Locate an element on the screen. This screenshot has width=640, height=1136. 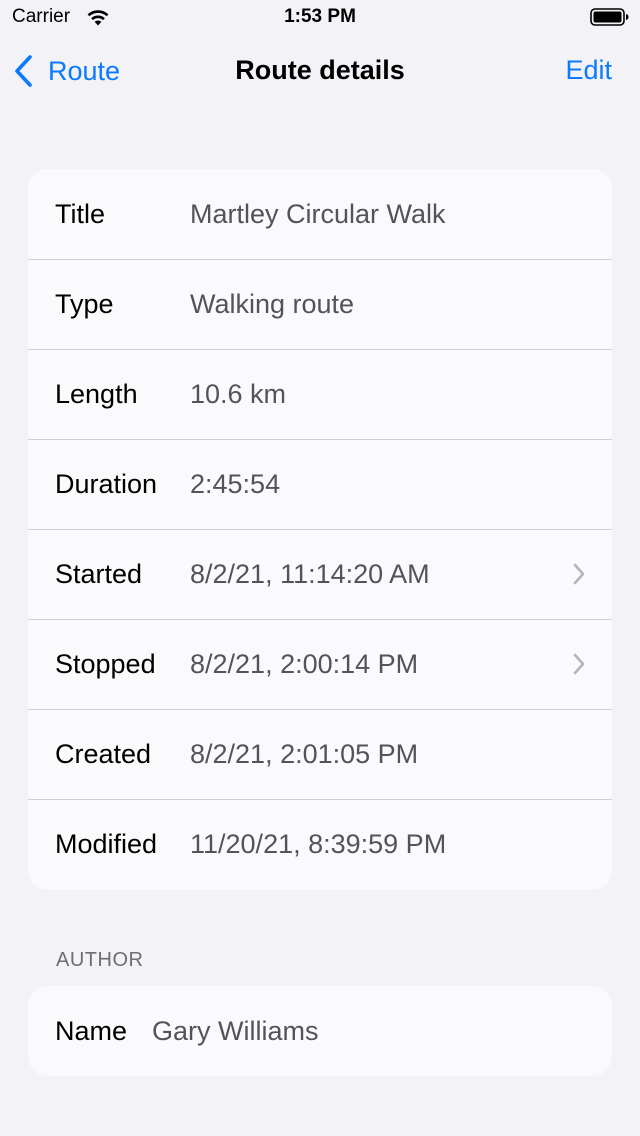
author-card: Name Gary Williams is located at coordinates (320, 1031).